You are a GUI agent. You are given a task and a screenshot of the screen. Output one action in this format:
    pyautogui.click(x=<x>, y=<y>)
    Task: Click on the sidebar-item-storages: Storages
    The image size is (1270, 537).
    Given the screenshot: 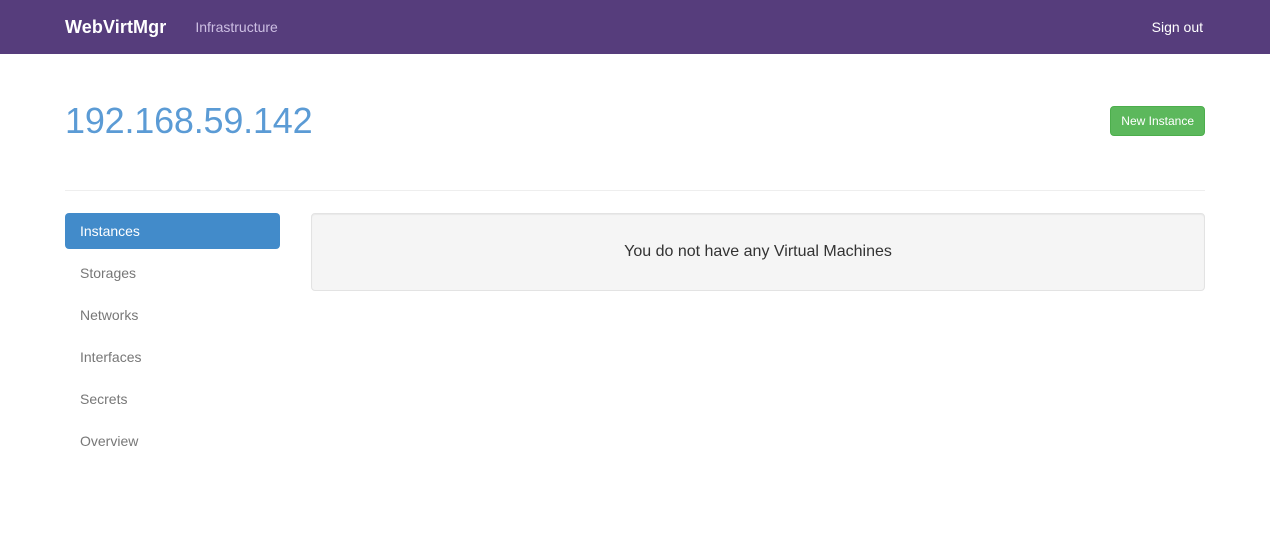 What is the action you would take?
    pyautogui.click(x=172, y=273)
    